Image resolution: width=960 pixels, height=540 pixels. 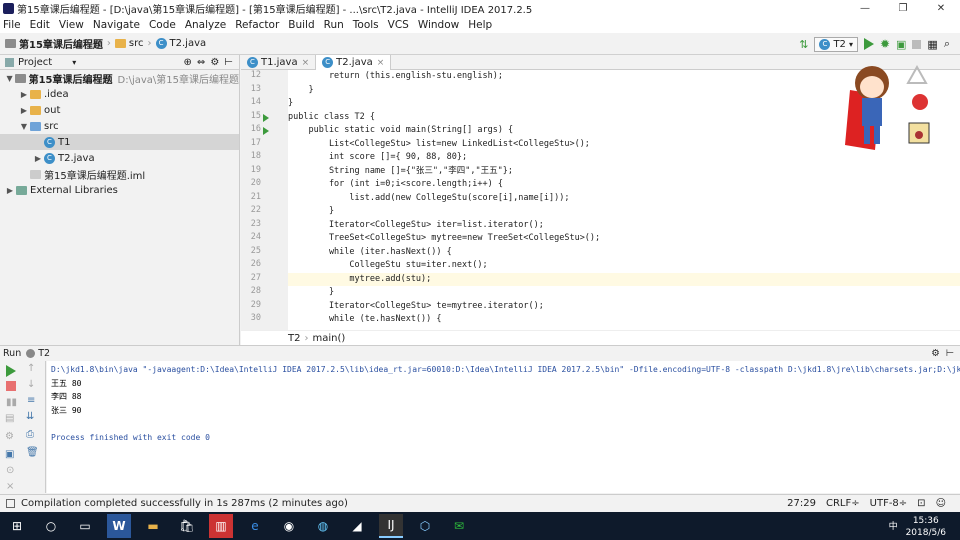 I want to click on run-config-name: T2, so click(x=44, y=353).